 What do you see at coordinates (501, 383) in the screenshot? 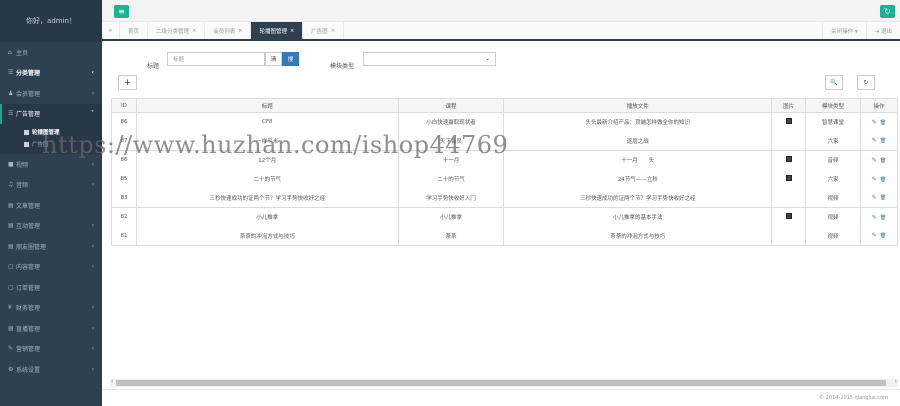
I see `scrollbar-thumb` at bounding box center [501, 383].